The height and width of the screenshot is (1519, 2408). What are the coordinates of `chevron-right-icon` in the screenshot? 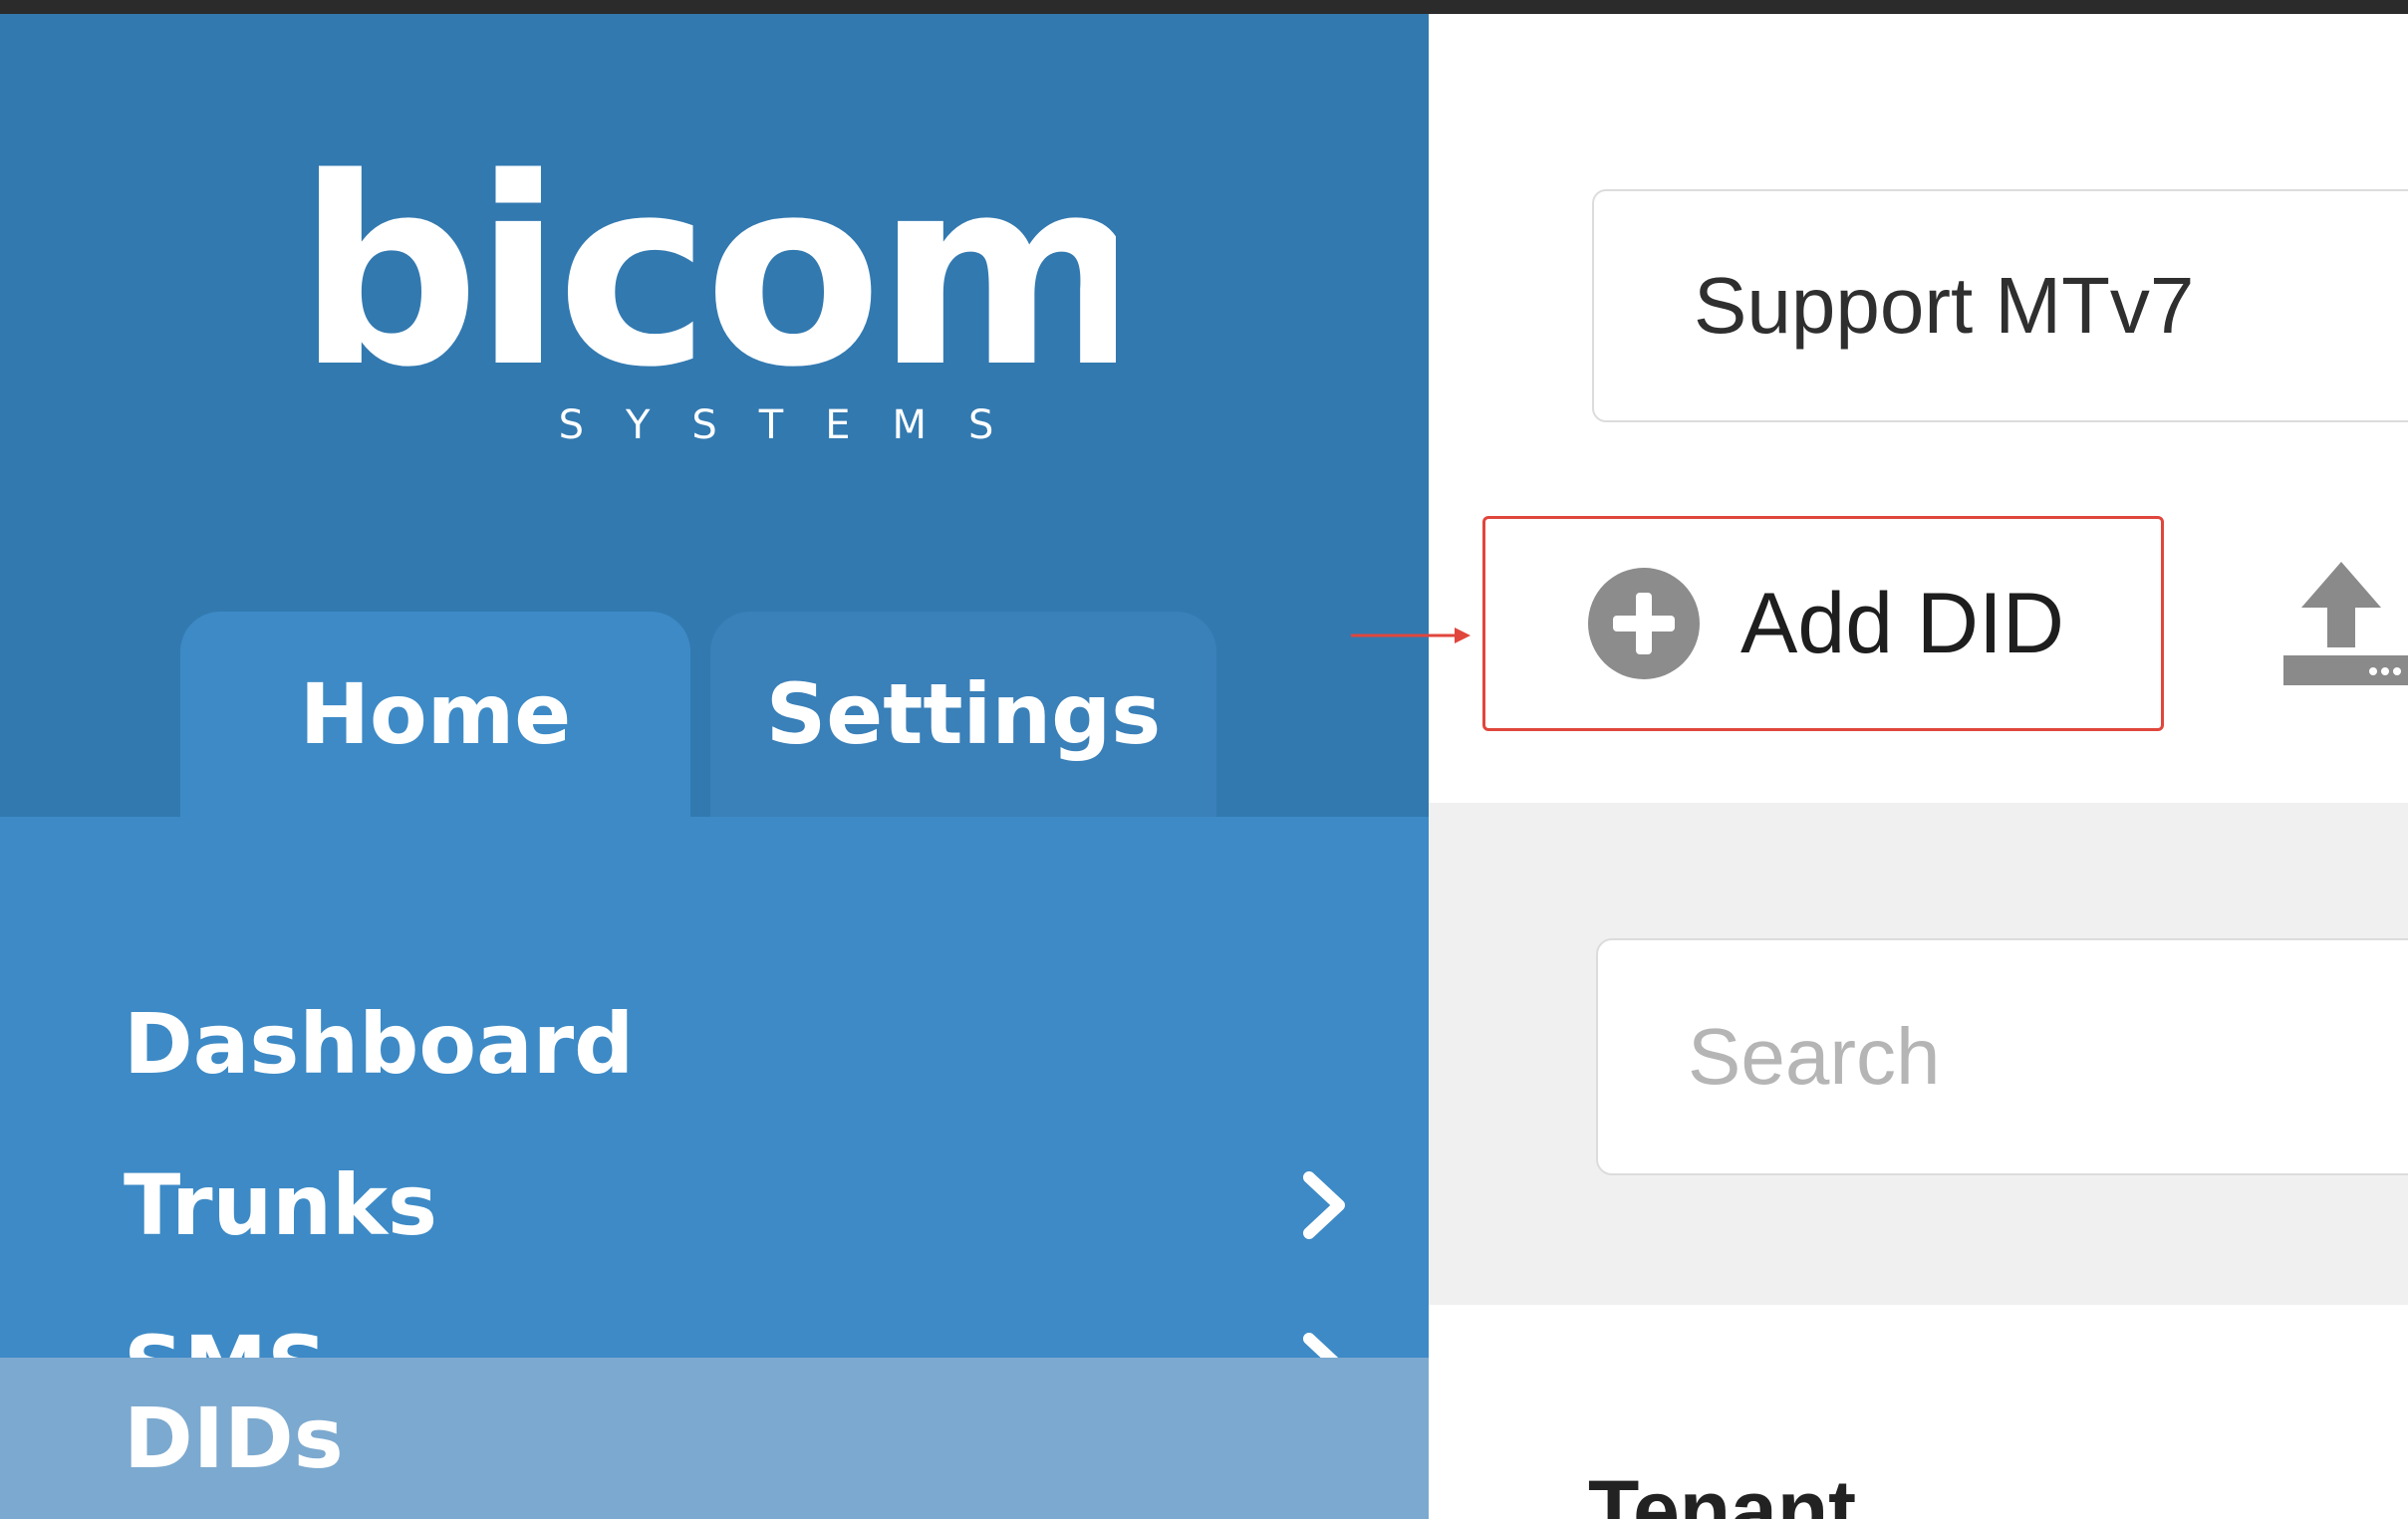 It's located at (1324, 1205).